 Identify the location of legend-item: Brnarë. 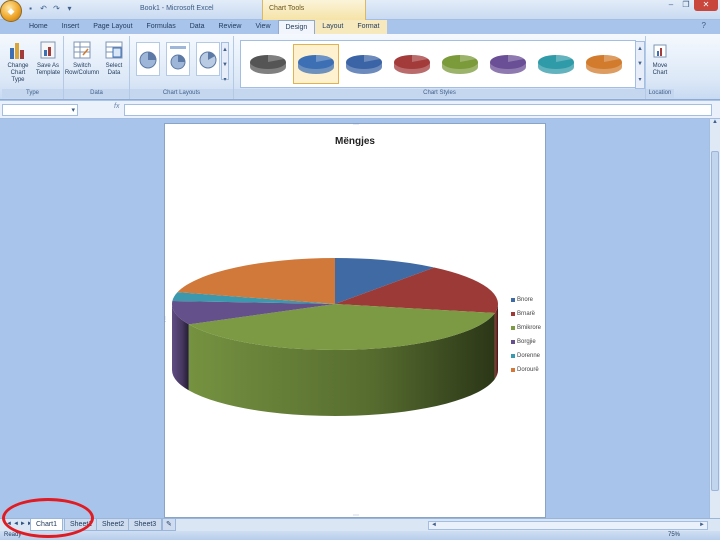
(526, 314).